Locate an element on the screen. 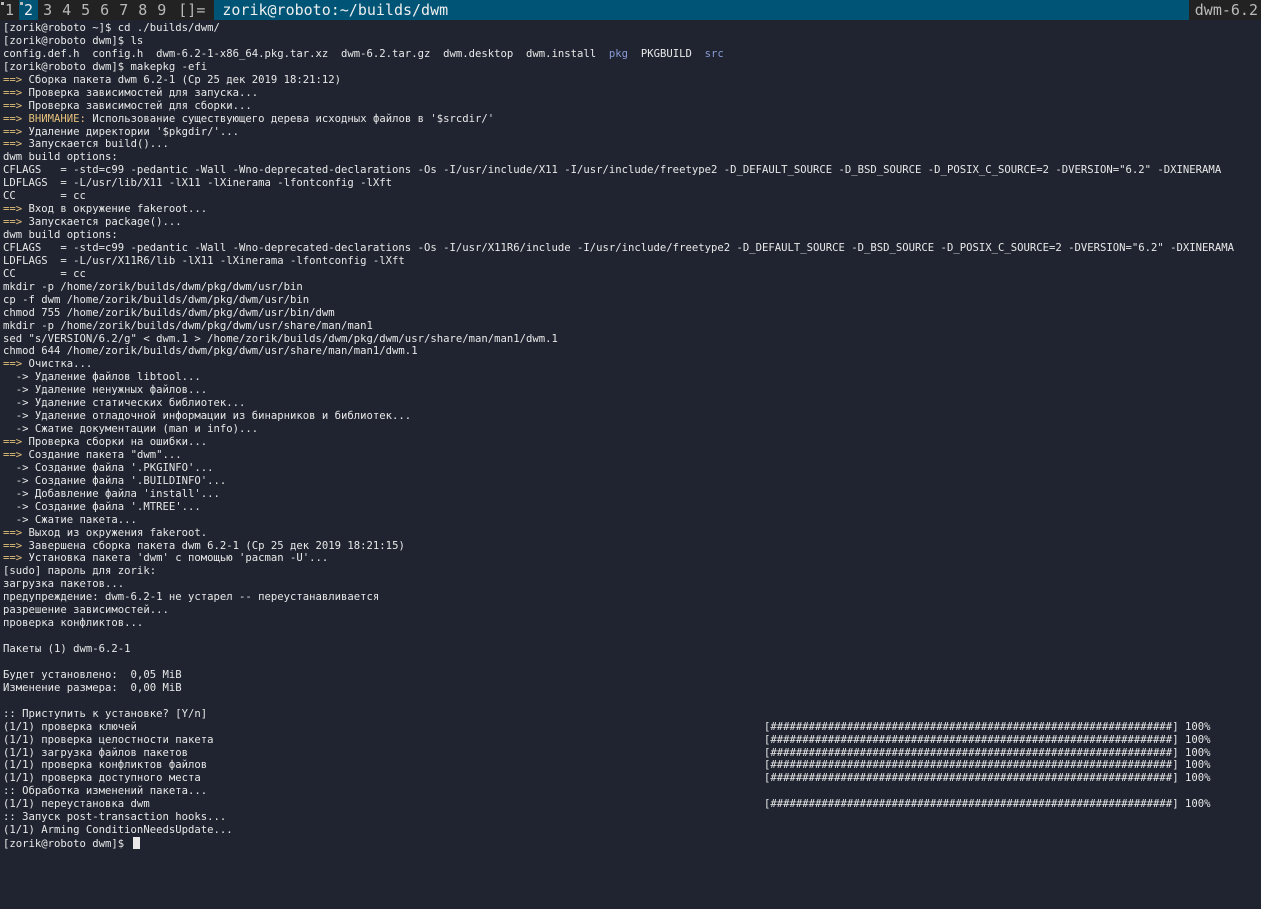 The image size is (1261, 909). layout-symbol: []= is located at coordinates (192, 10).